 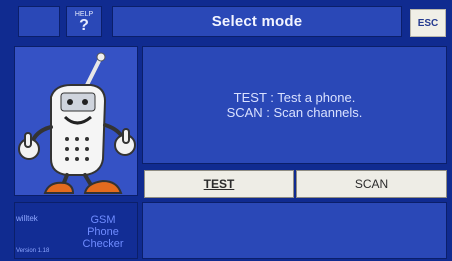 I want to click on scan-button: SCAN, so click(x=371, y=184).